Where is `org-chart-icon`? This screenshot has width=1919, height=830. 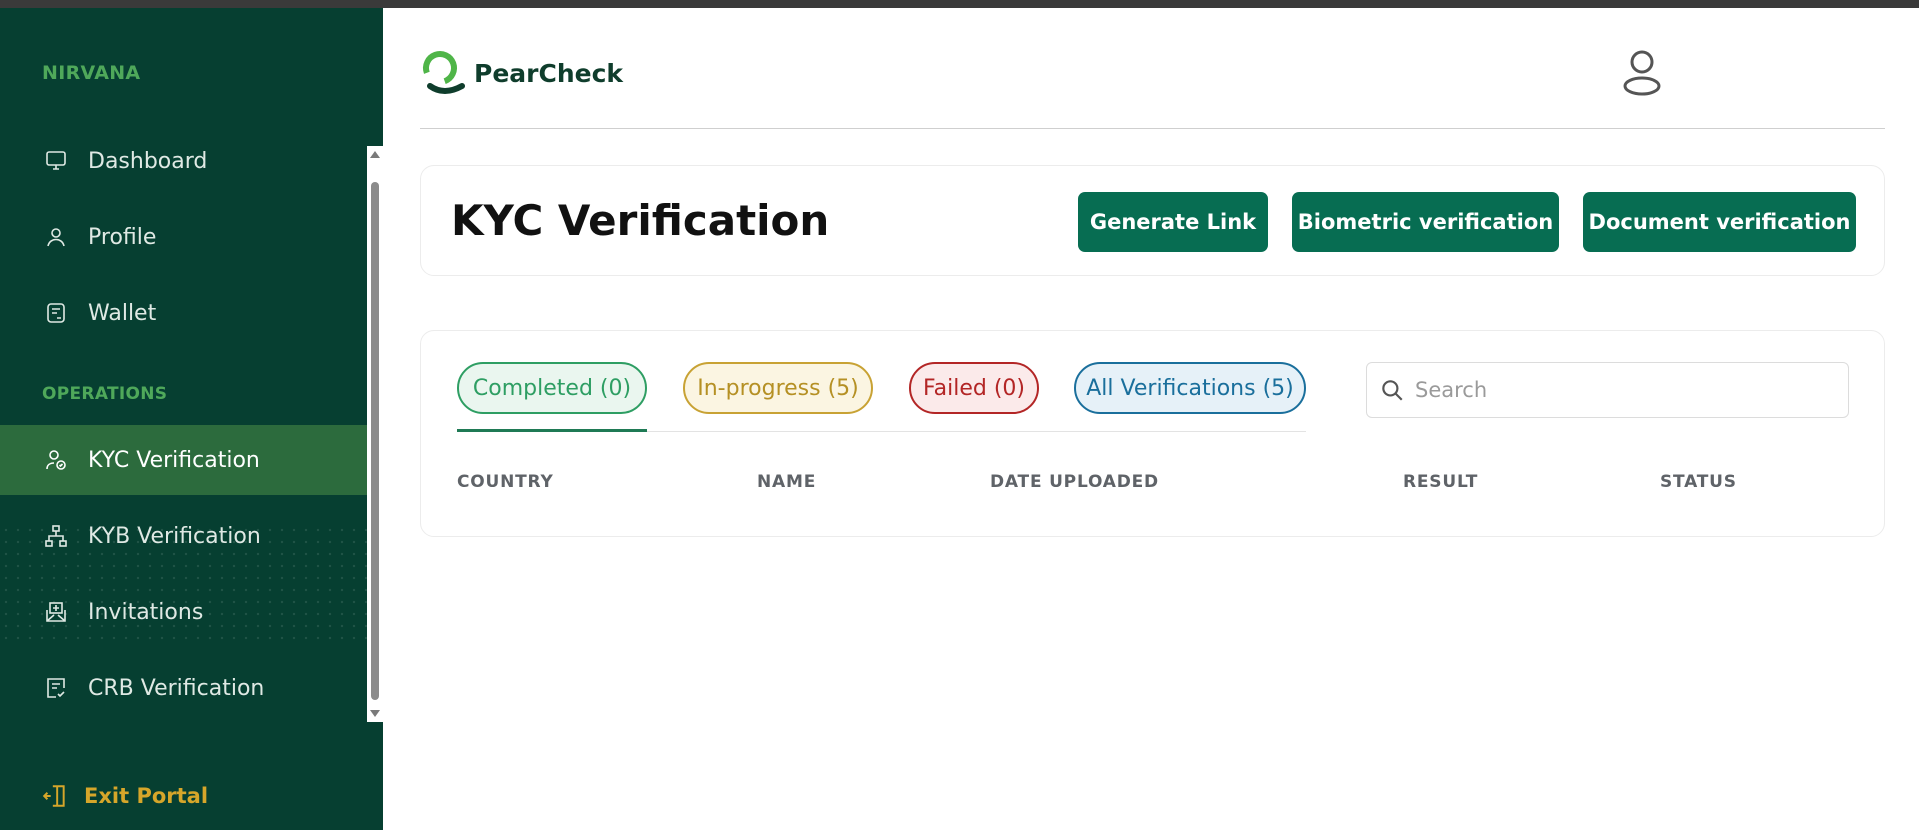
org-chart-icon is located at coordinates (56, 536).